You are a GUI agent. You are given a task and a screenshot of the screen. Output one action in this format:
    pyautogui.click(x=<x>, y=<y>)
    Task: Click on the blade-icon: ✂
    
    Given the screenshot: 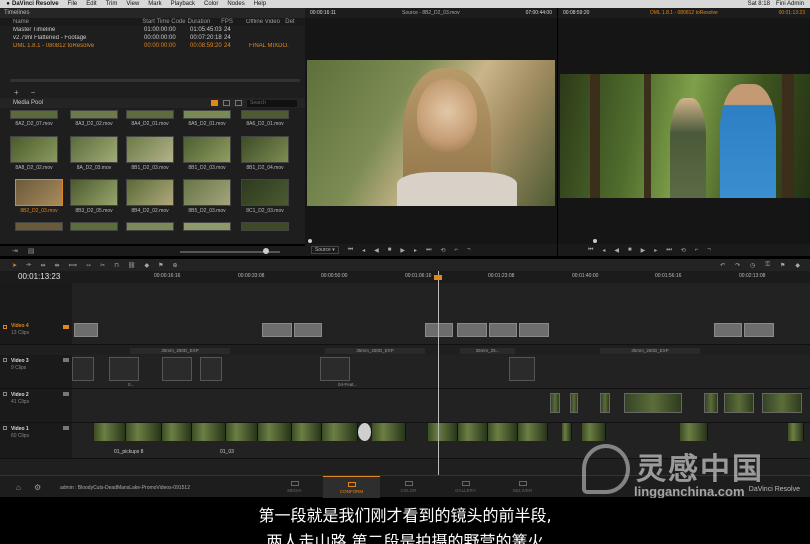 What is the action you would take?
    pyautogui.click(x=102, y=265)
    